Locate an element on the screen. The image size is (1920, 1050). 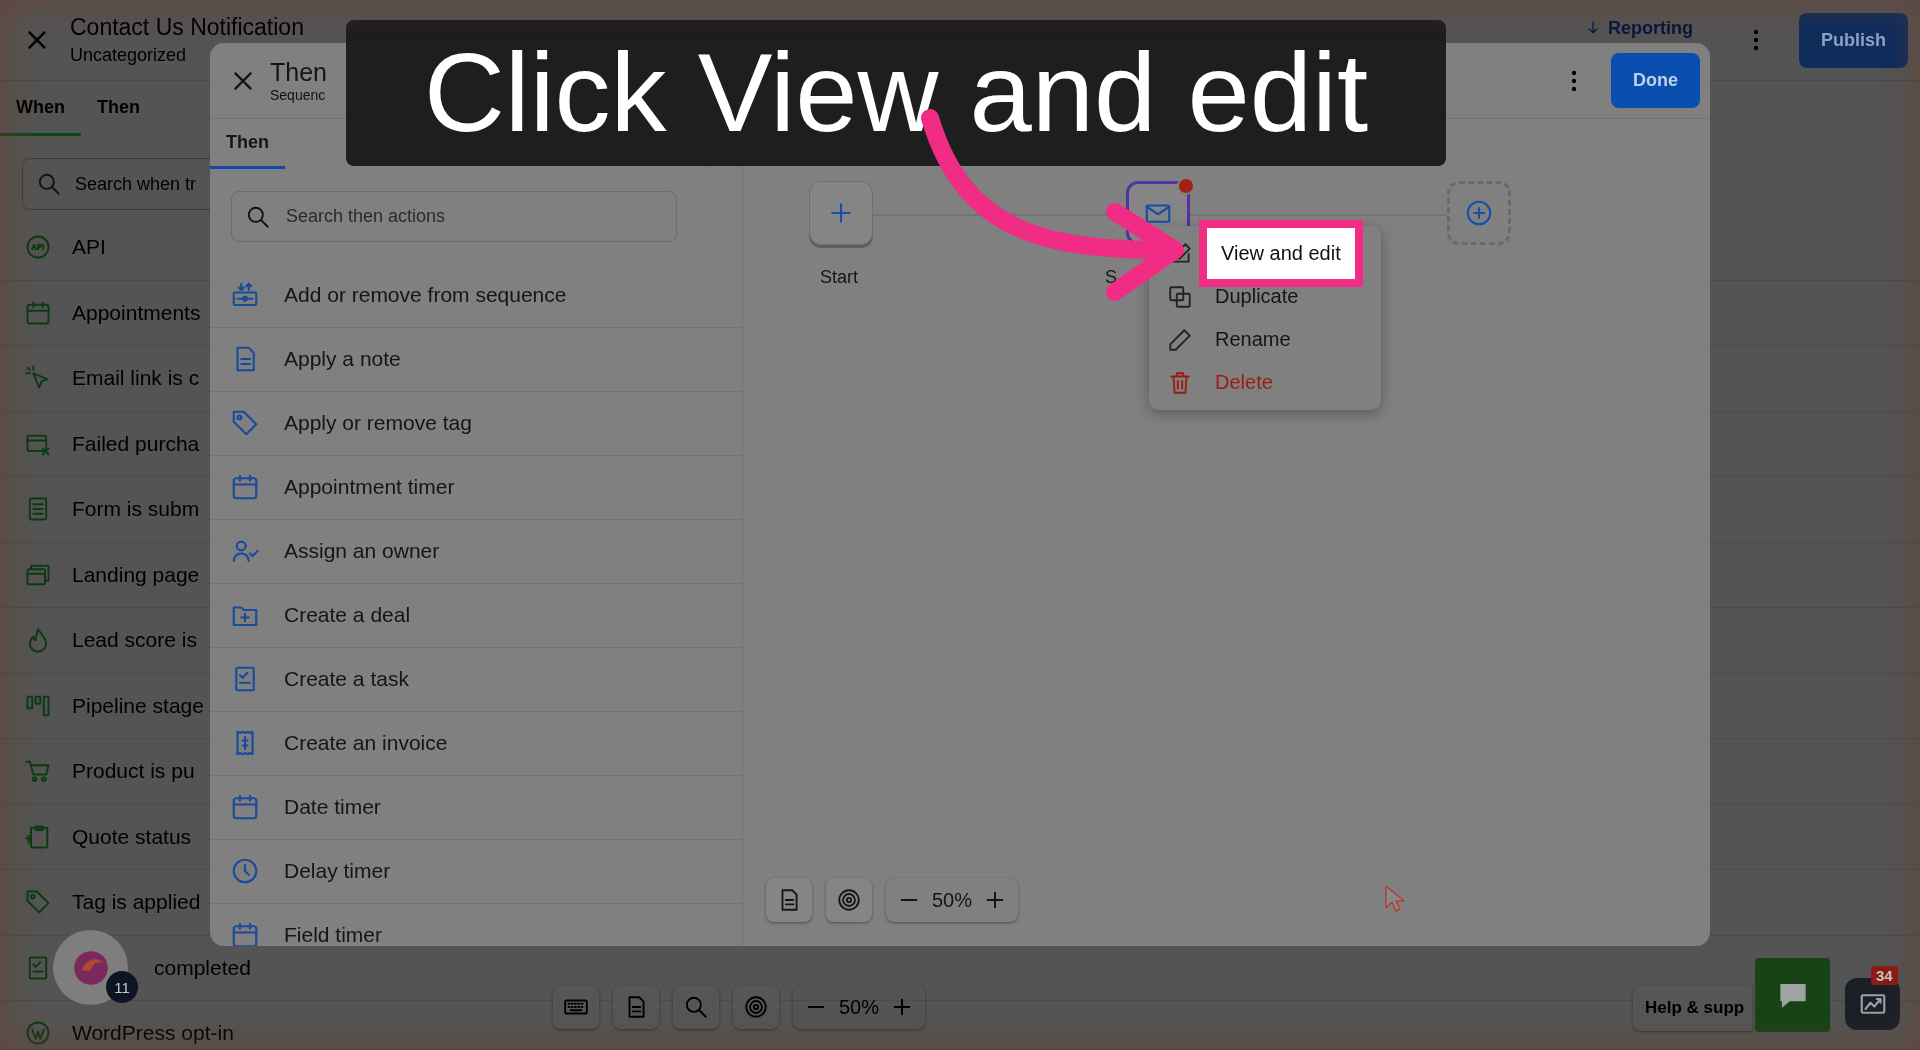
page-title: Contact Us Notification is located at coordinates (187, 27).